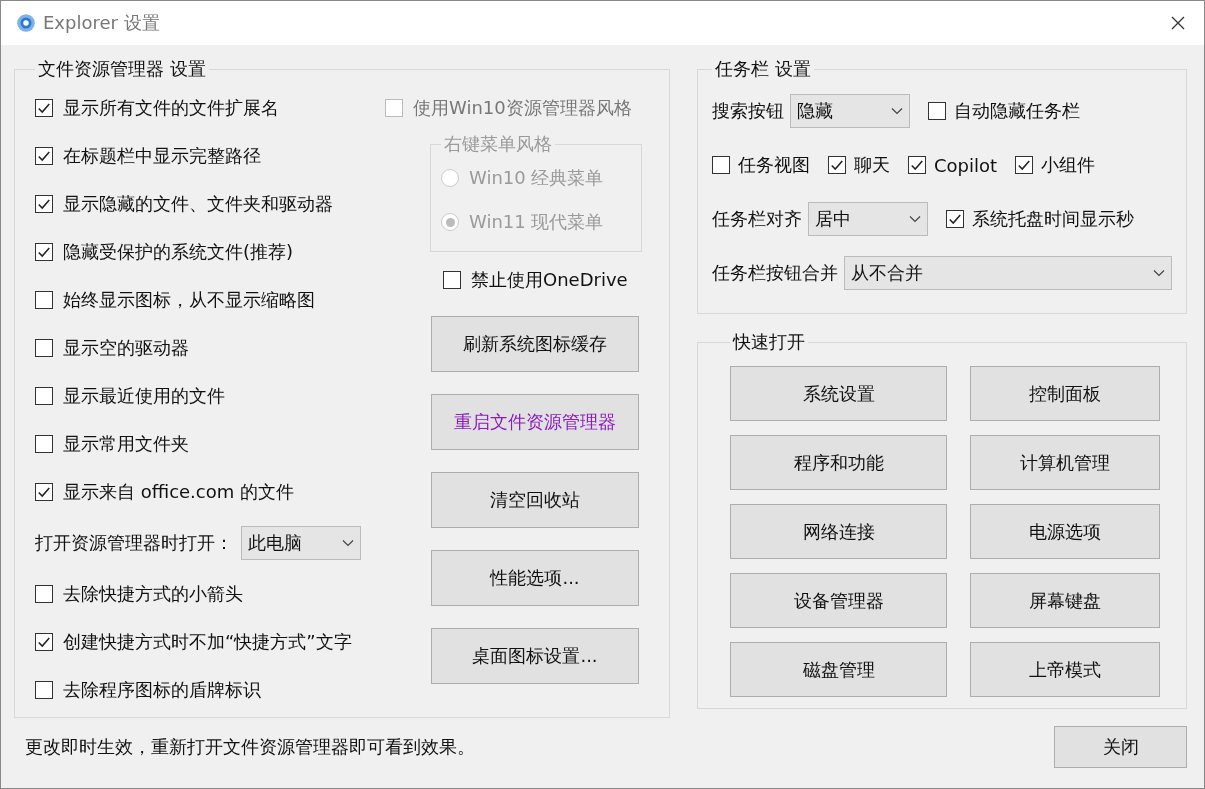  I want to click on action-button: 清空回收站, so click(535, 500).